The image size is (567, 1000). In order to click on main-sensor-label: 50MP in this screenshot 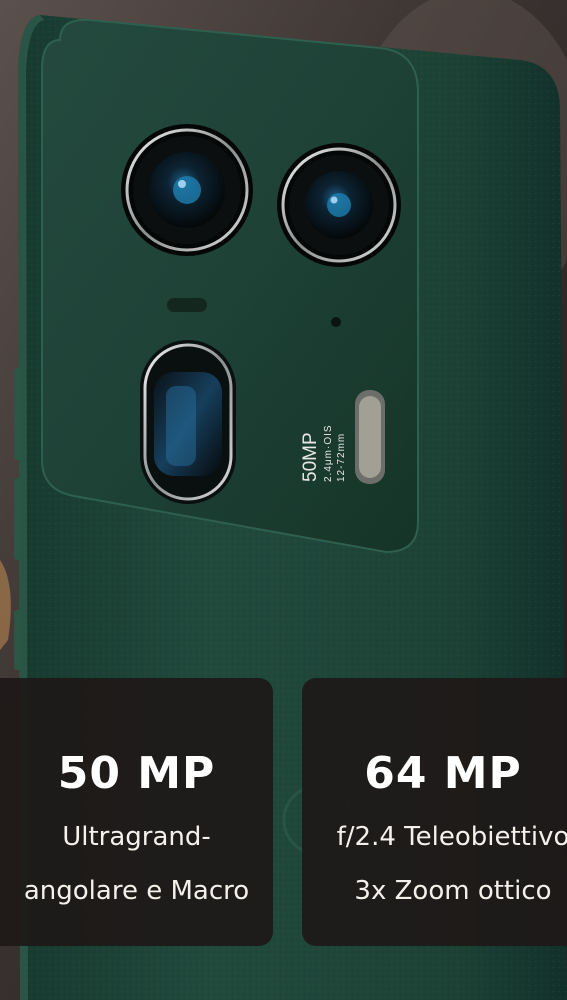, I will do `click(310, 457)`.